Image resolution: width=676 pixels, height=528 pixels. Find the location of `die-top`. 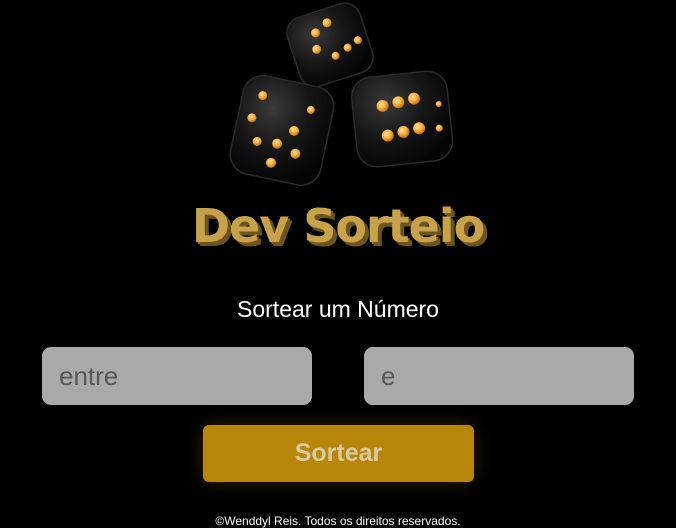

die-top is located at coordinates (330, 45).